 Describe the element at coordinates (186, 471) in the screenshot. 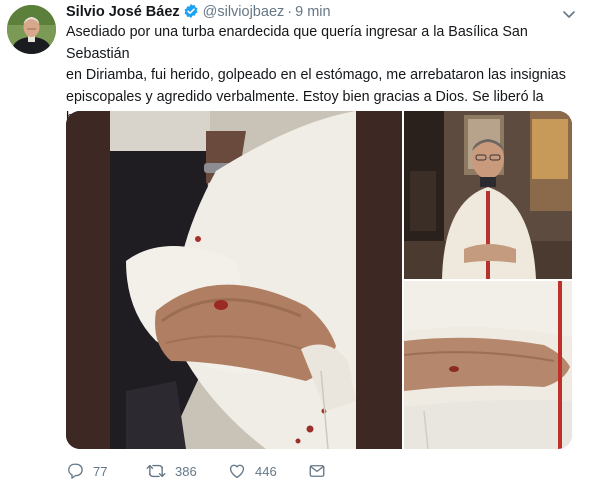

I see `retweet-count: 386` at that location.